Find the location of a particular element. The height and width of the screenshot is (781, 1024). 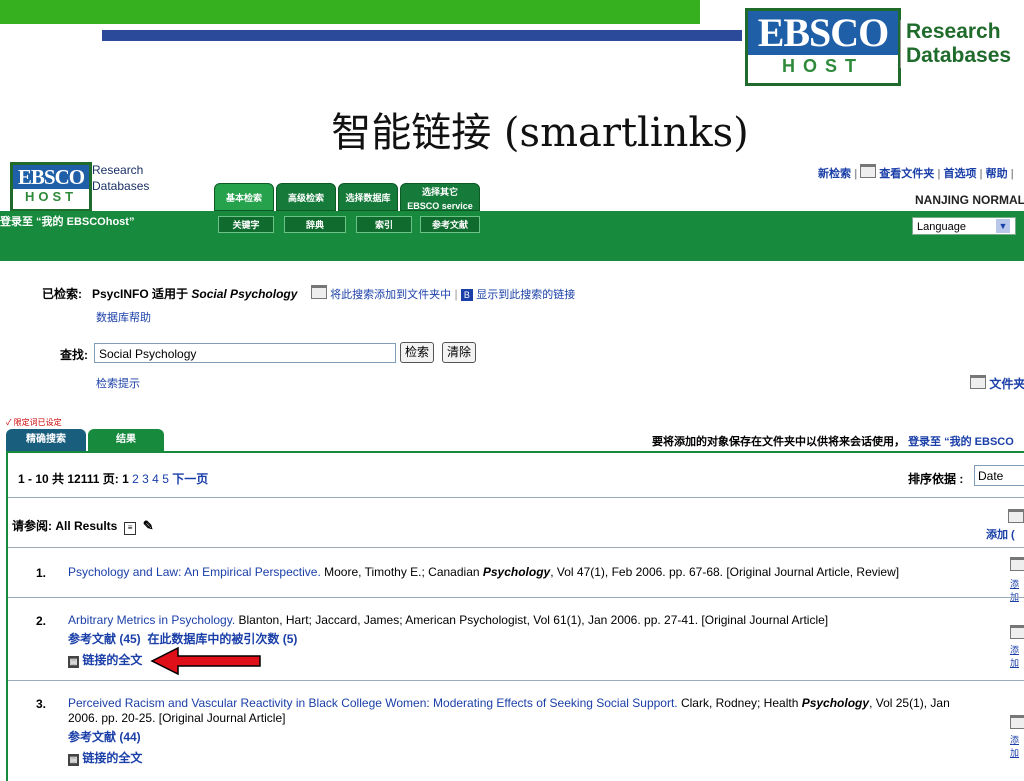

searched-label: 已检索: is located at coordinates (62, 294).